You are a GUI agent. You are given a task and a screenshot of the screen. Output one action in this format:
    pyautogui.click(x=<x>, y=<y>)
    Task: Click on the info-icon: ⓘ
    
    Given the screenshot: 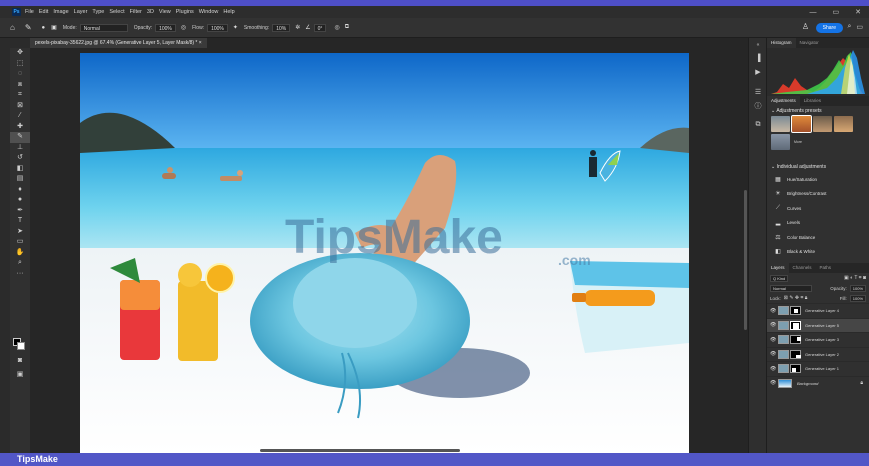 What is the action you would take?
    pyautogui.click(x=758, y=107)
    